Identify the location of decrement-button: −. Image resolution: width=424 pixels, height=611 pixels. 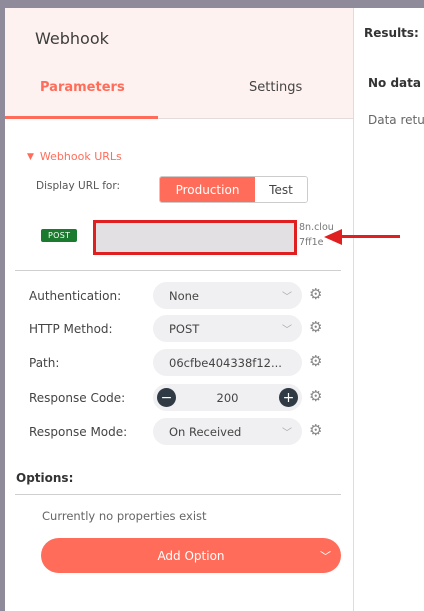
(166, 397).